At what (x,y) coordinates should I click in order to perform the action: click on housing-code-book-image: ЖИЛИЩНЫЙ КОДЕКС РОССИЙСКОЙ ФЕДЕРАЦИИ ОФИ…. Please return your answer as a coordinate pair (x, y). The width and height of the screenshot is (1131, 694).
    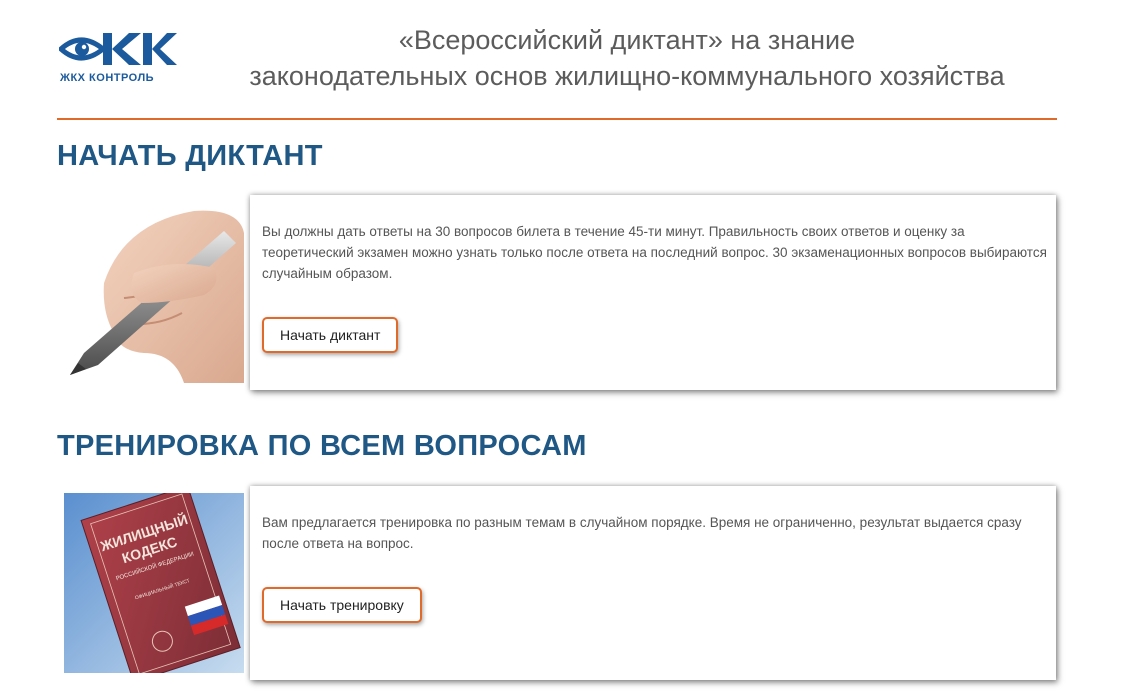
    Looking at the image, I should click on (154, 583).